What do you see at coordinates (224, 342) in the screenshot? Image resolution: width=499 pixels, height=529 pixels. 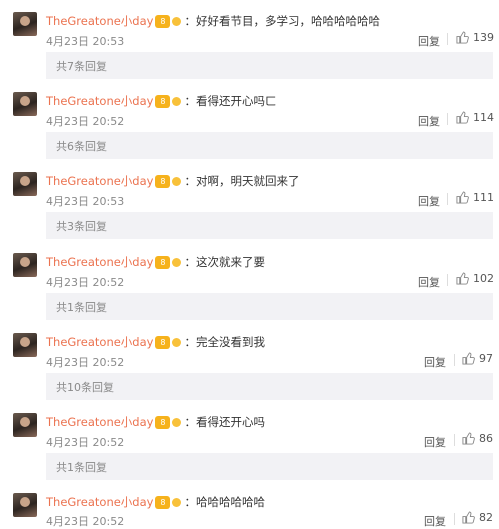 I see `comment-text: ：完全没看到我` at bounding box center [224, 342].